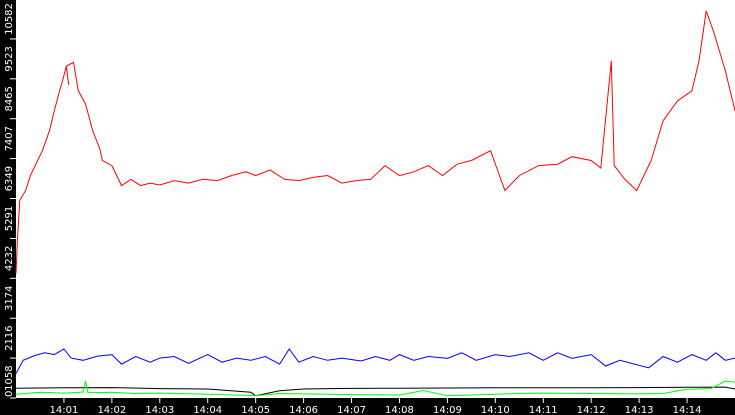  What do you see at coordinates (255, 410) in the screenshot?
I see `x-tick-label: 14:05` at bounding box center [255, 410].